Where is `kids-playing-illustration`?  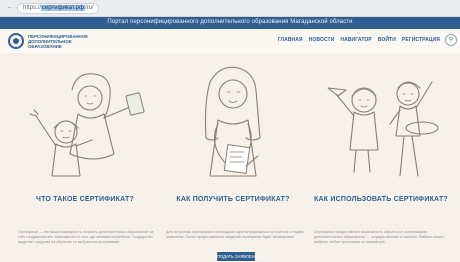
kids-playing-illustration is located at coordinates (383, 129).